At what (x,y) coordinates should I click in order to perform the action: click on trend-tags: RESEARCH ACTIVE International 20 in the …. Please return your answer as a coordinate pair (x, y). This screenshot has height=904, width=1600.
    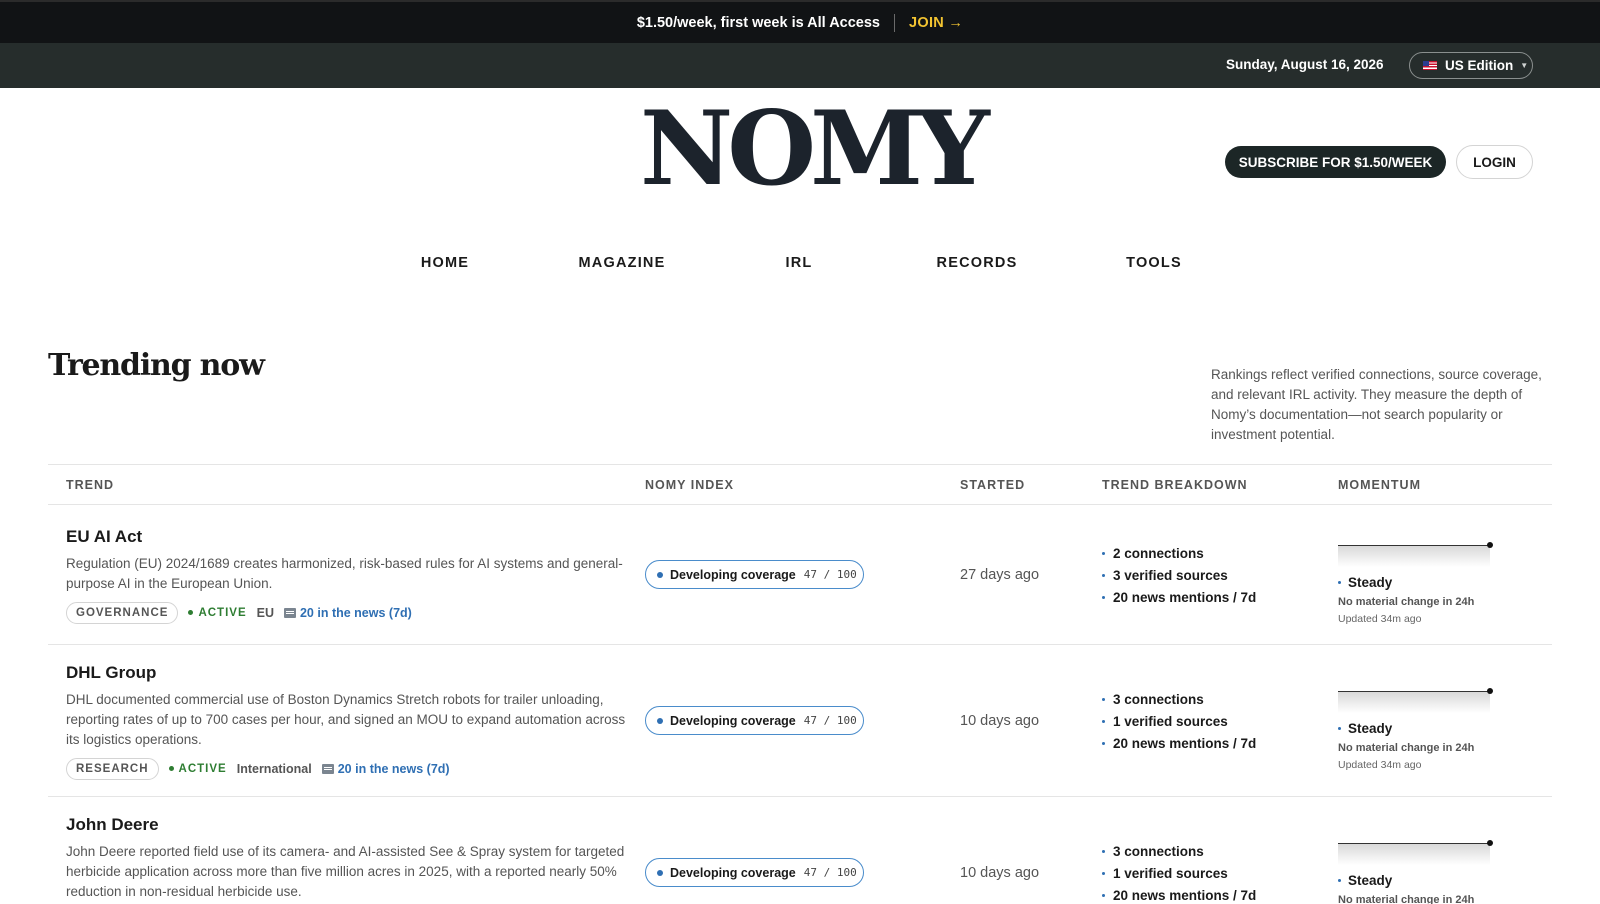
    Looking at the image, I should click on (258, 769).